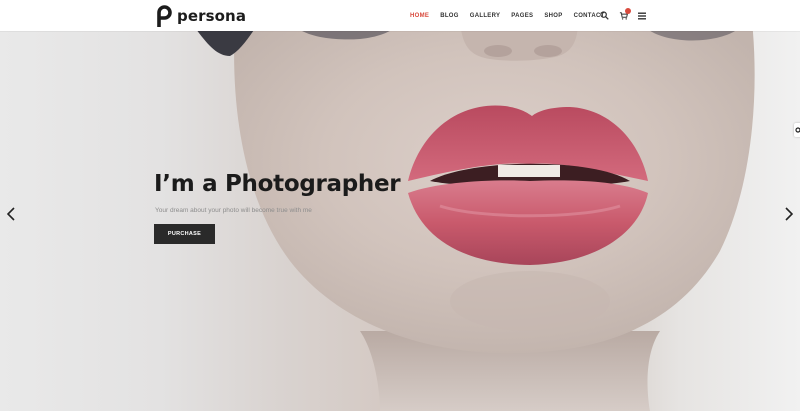 The image size is (800, 411). I want to click on cart-badge, so click(628, 10).